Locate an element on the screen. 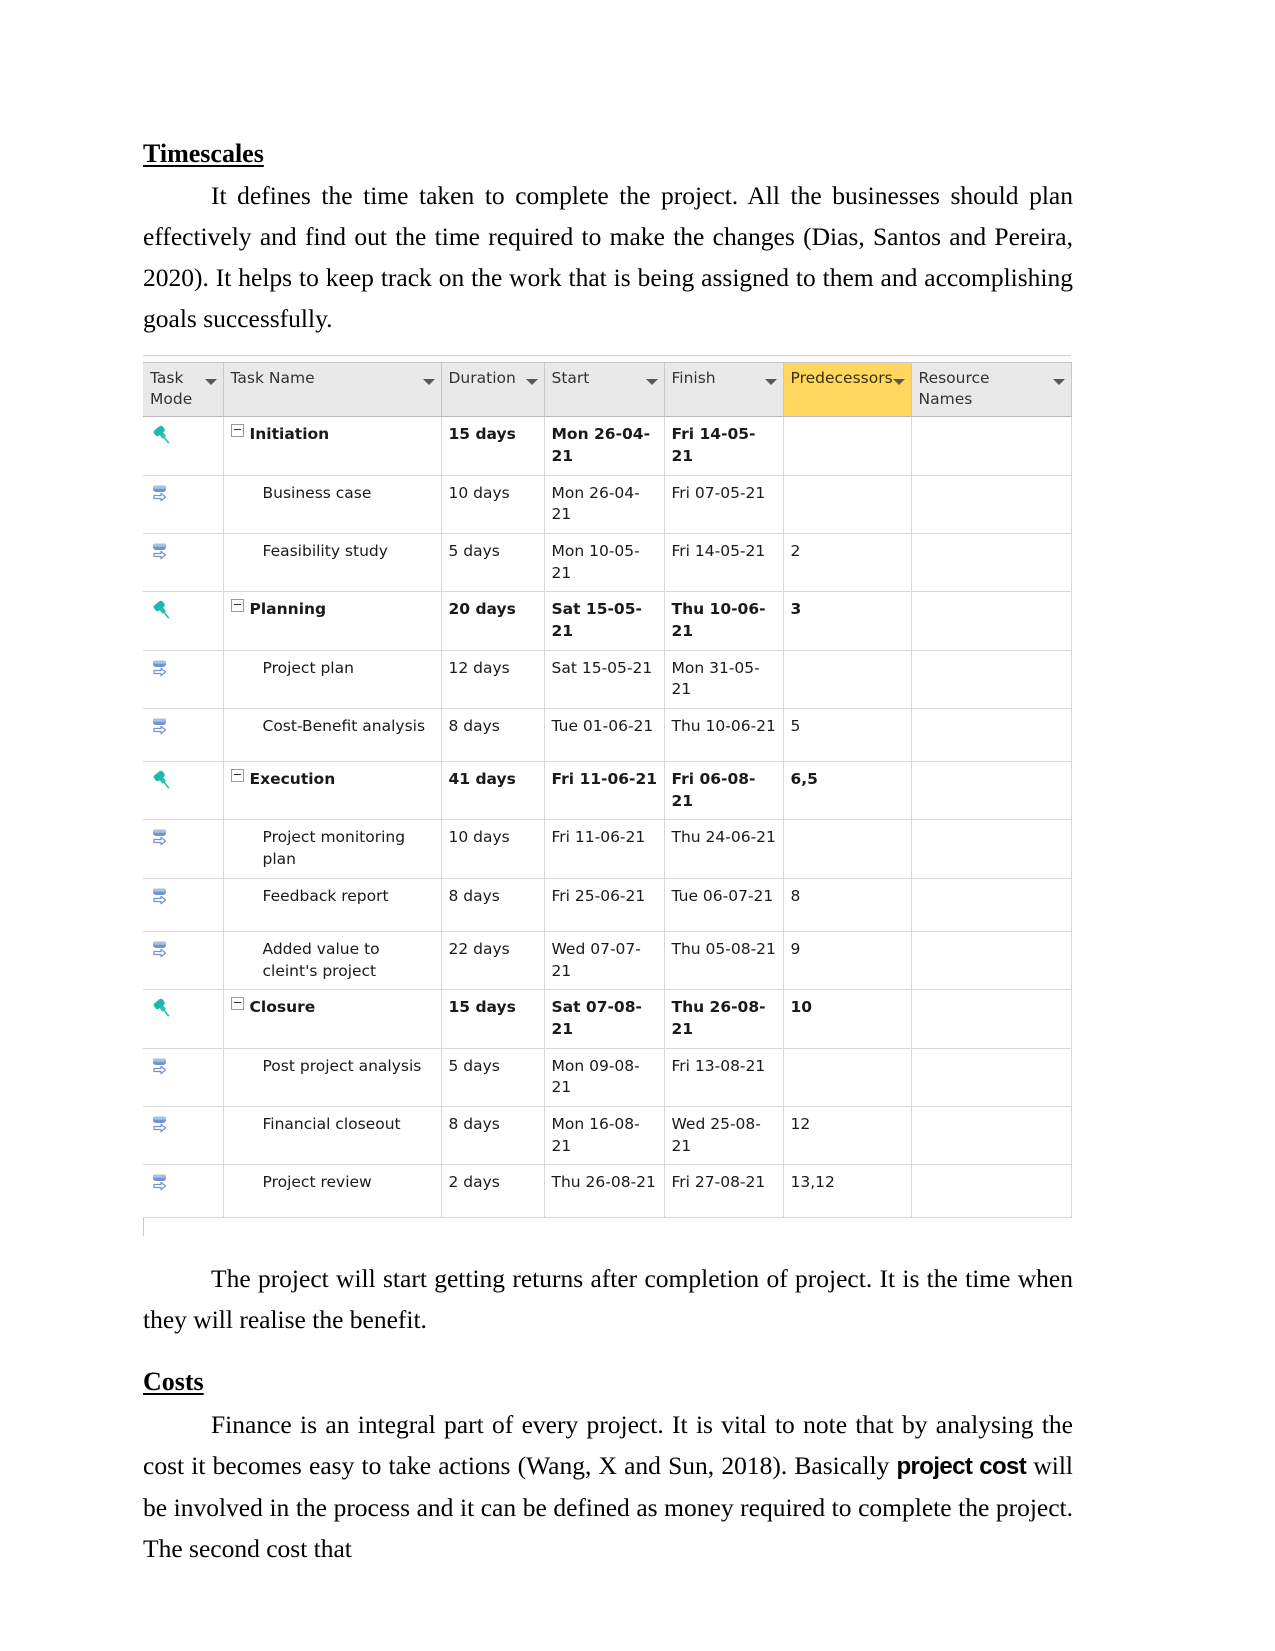 The height and width of the screenshot is (1651, 1275). cell-predecessors: 2 is located at coordinates (847, 563).